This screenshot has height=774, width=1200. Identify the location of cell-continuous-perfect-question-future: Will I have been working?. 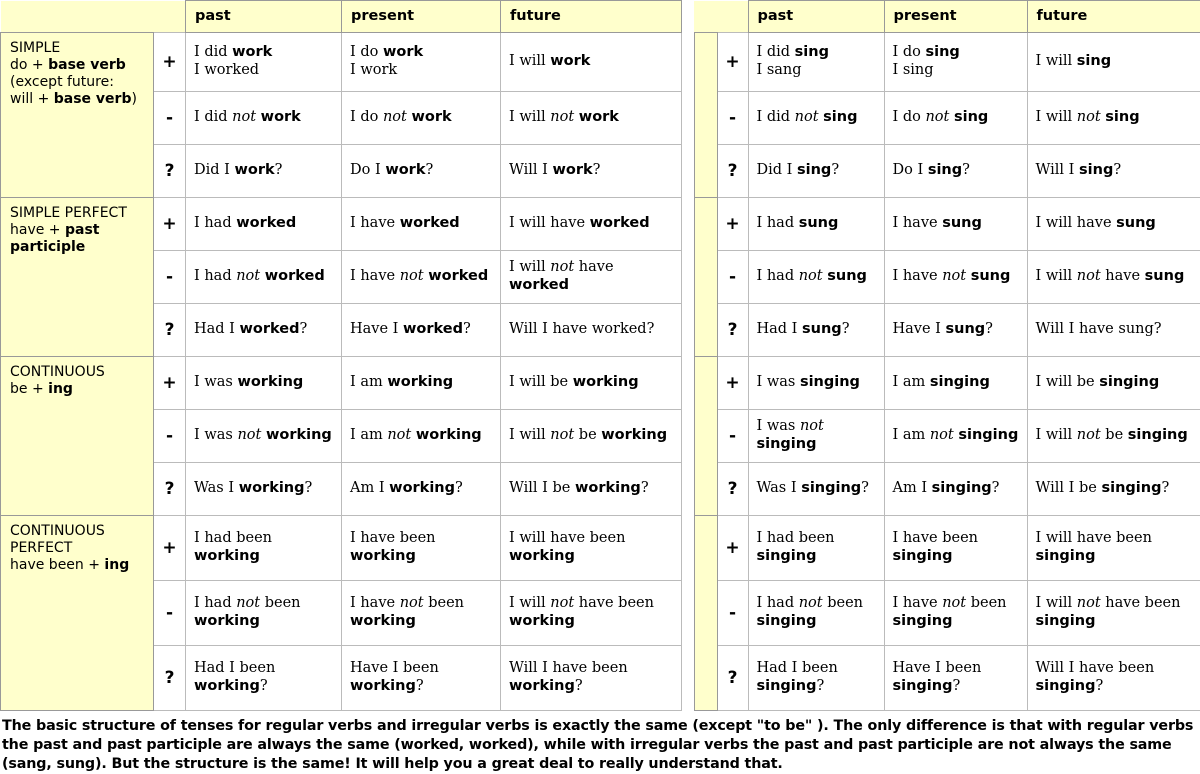
(591, 677).